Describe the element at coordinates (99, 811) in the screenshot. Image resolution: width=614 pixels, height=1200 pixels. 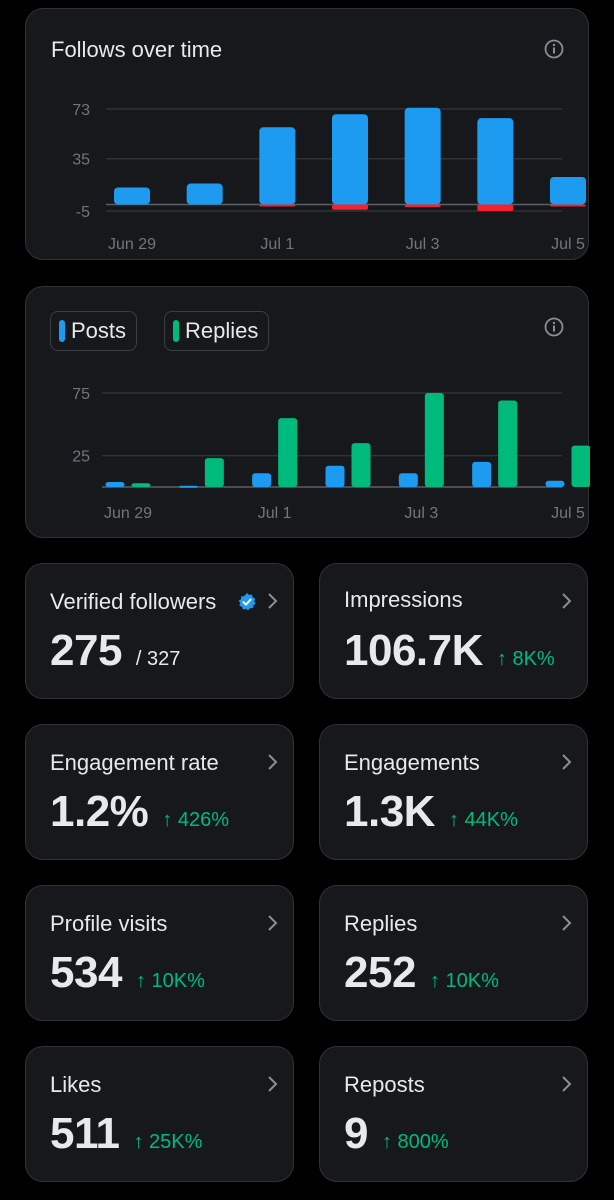
I see `stat-value: 1.2%` at that location.